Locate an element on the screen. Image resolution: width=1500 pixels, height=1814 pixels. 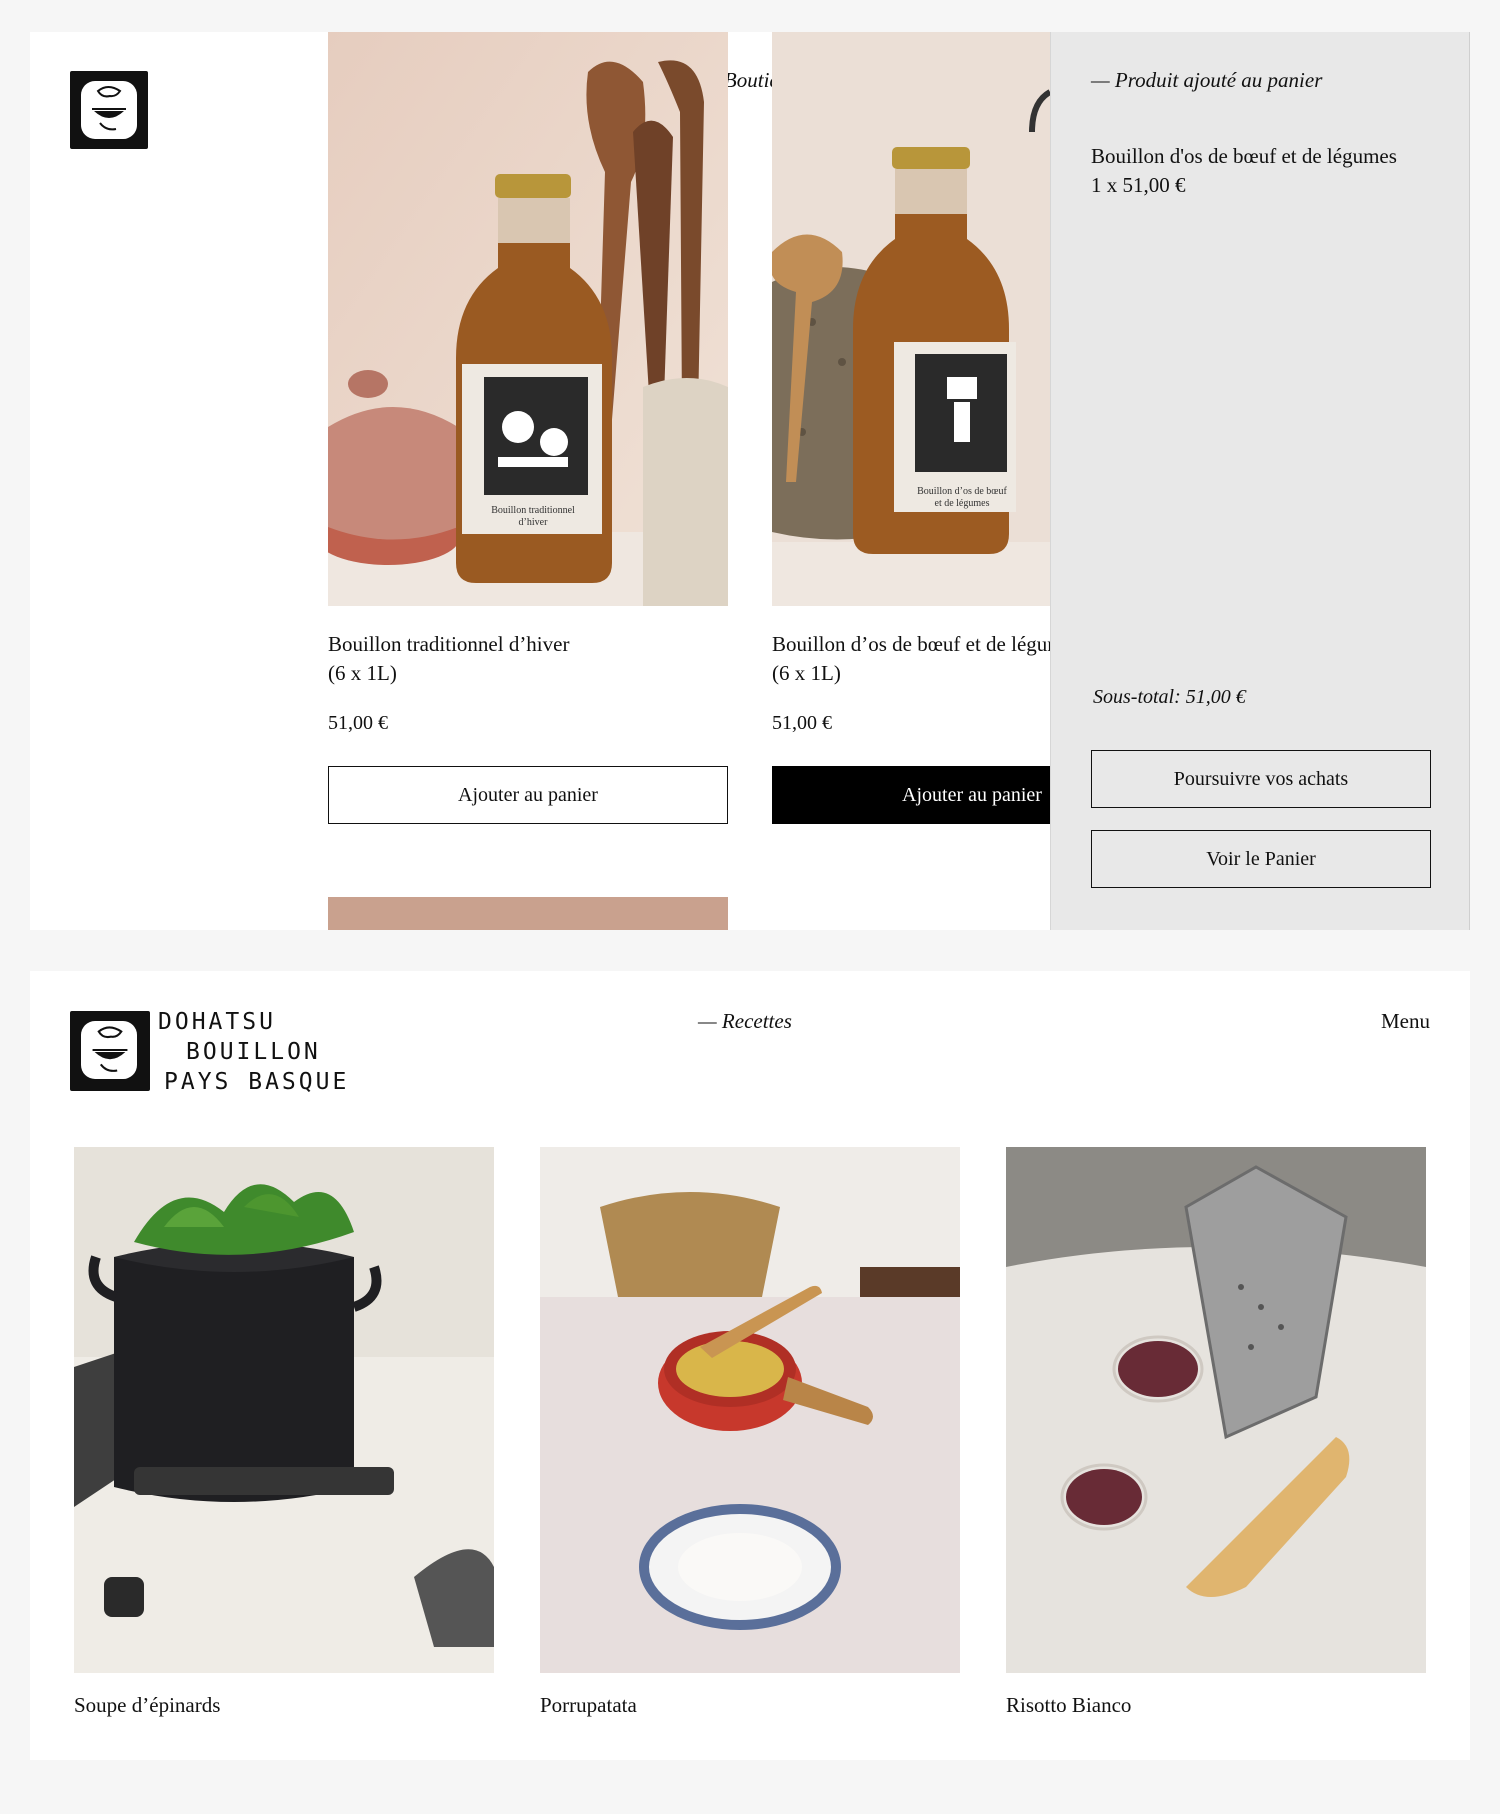
cart-heading: — Produit ajouté au panier is located at coordinates (1207, 80).